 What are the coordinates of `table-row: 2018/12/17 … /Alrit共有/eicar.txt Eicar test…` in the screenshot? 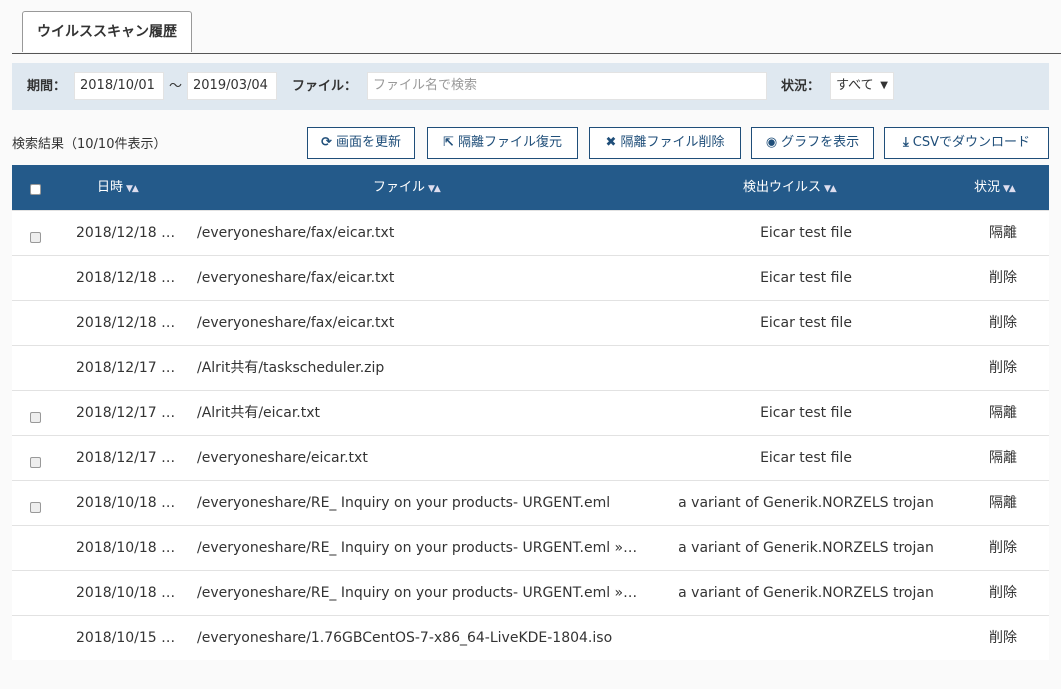 It's located at (530, 412).